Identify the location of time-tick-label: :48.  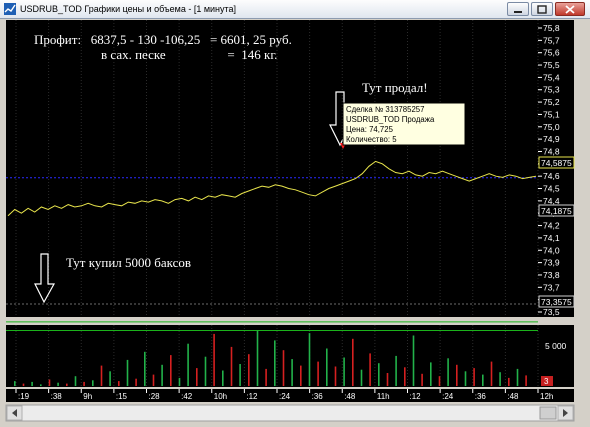
(350, 396).